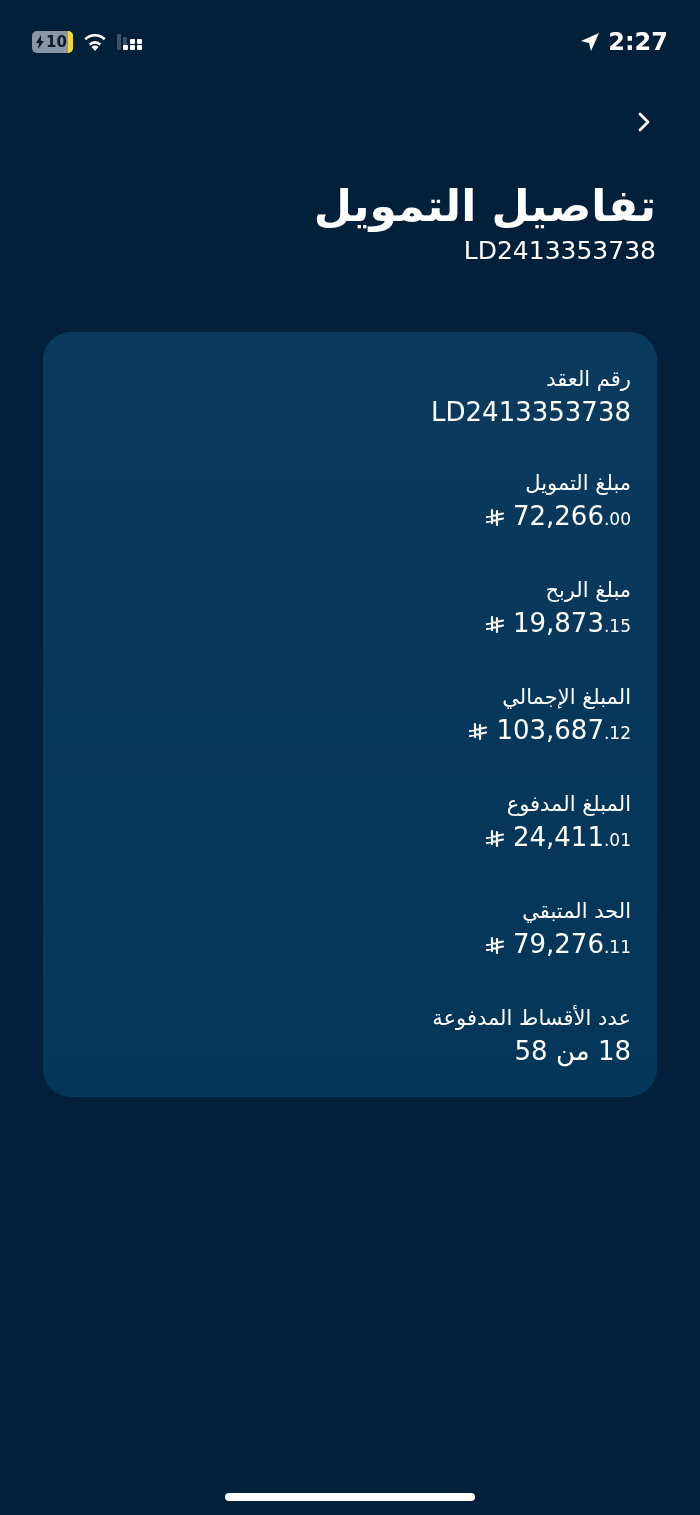  What do you see at coordinates (571, 516) in the screenshot?
I see `amount-value: 72,266.00` at bounding box center [571, 516].